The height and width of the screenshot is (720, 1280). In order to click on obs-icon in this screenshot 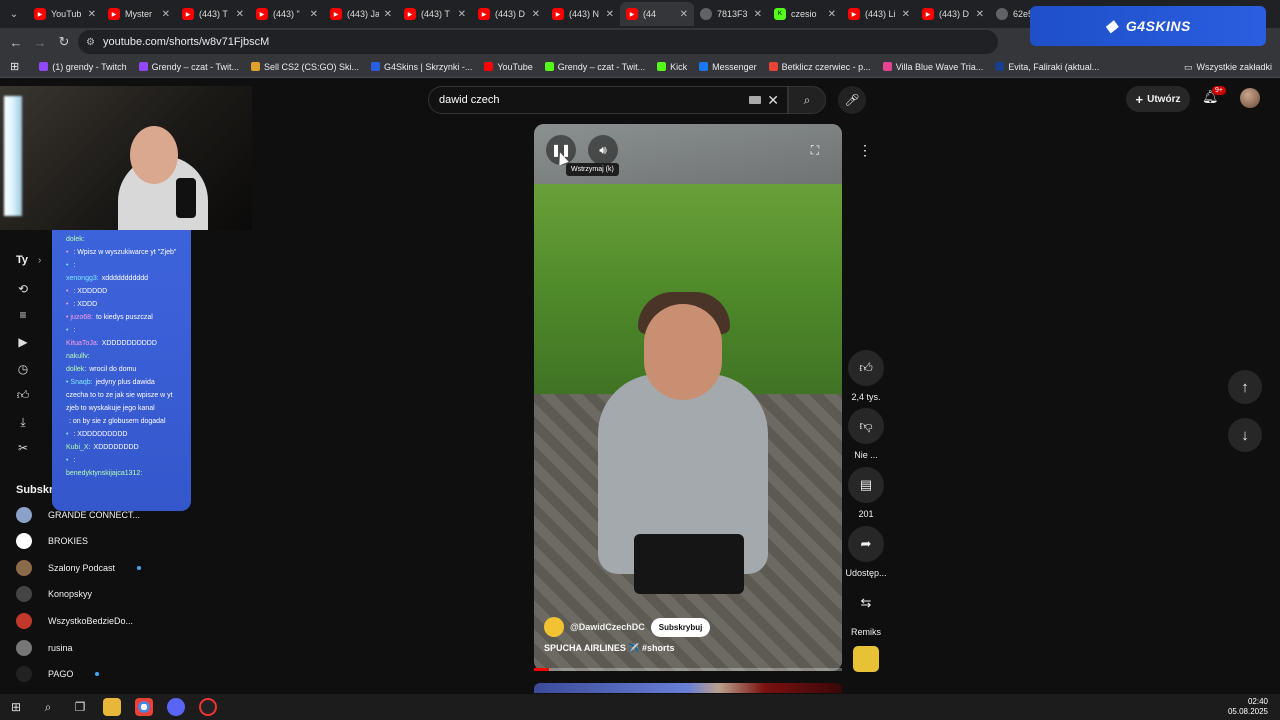, I will do `click(208, 707)`.